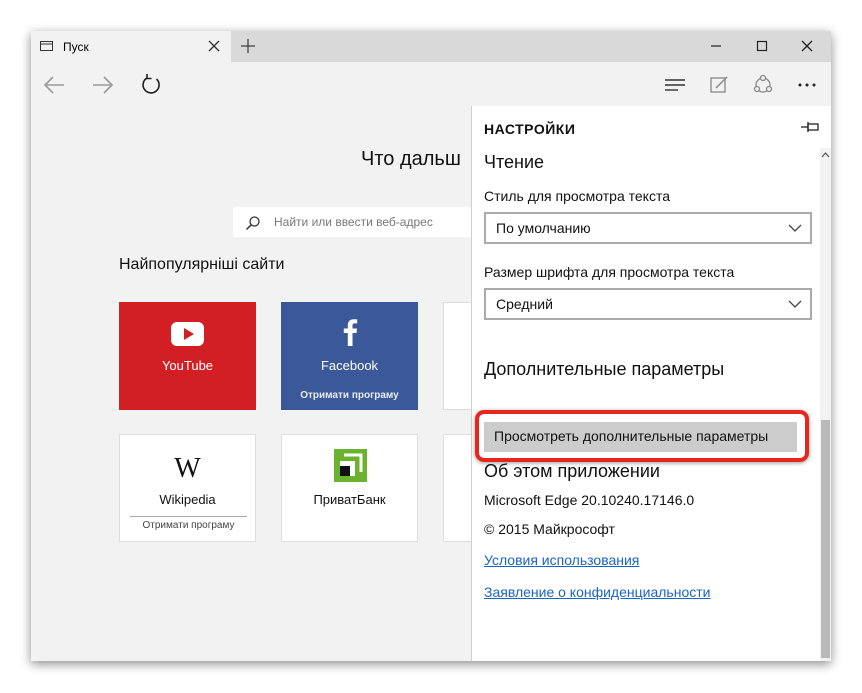  Describe the element at coordinates (151, 85) in the screenshot. I see `refresh-icon` at that location.